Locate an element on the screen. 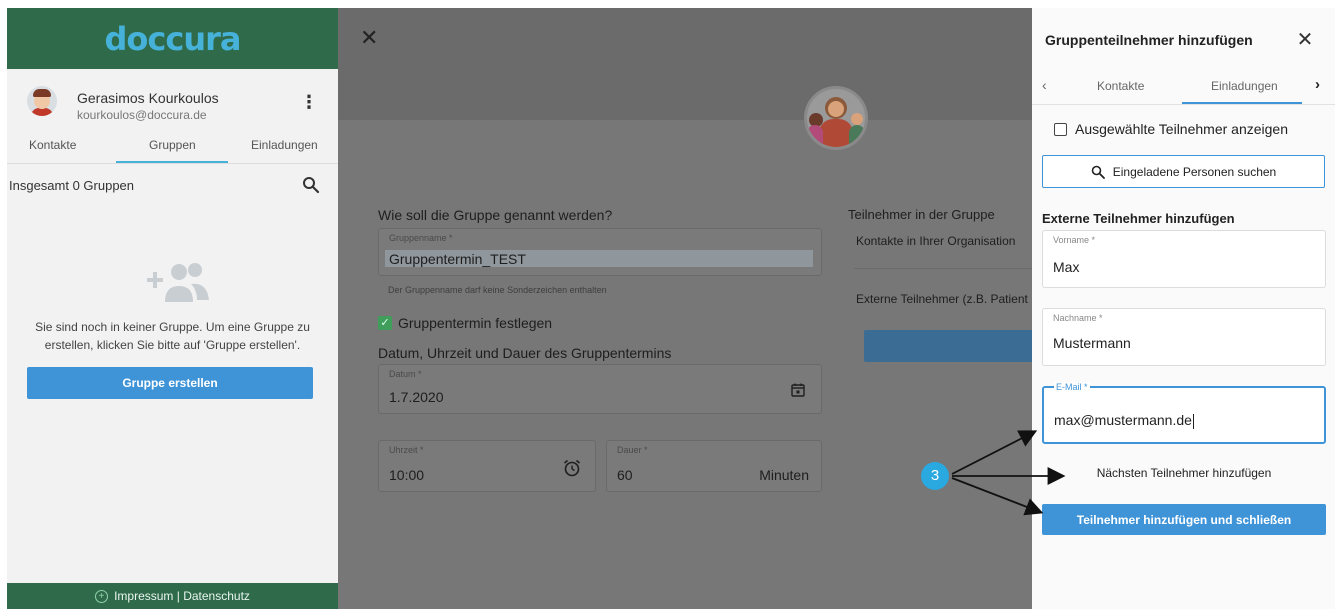  time-label: Uhrzeit * is located at coordinates (406, 450).